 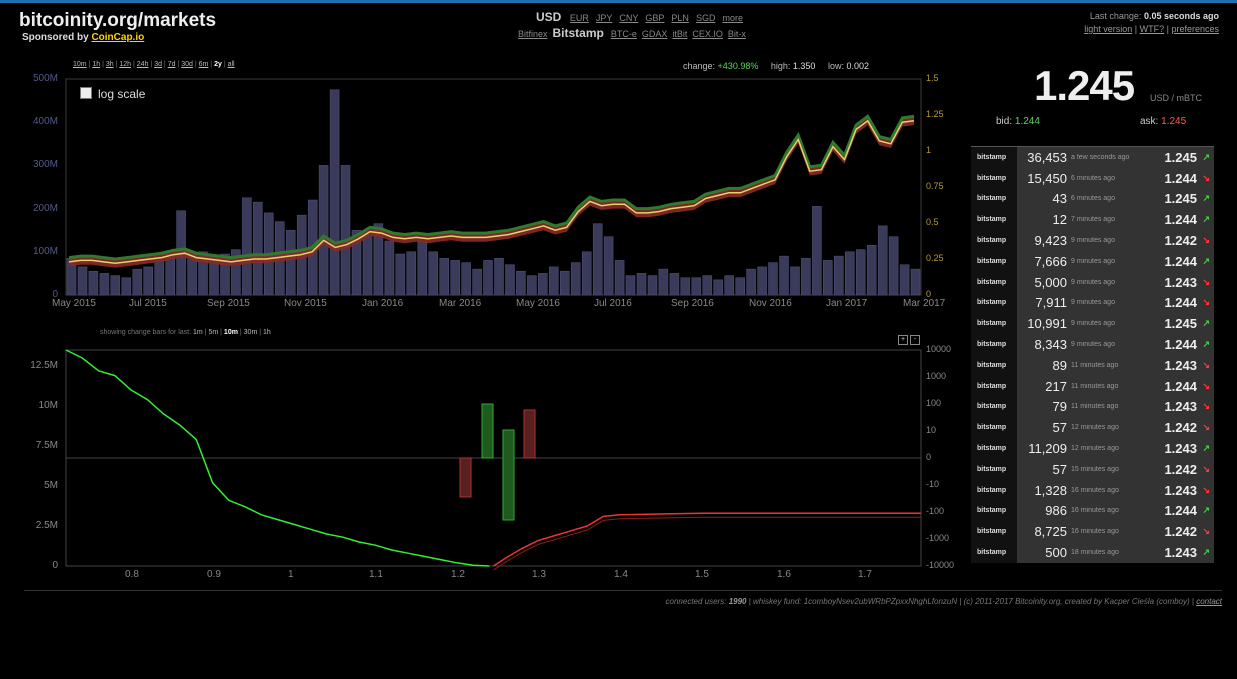 I want to click on date-axis-tick: Sep 2015, so click(x=228, y=303).